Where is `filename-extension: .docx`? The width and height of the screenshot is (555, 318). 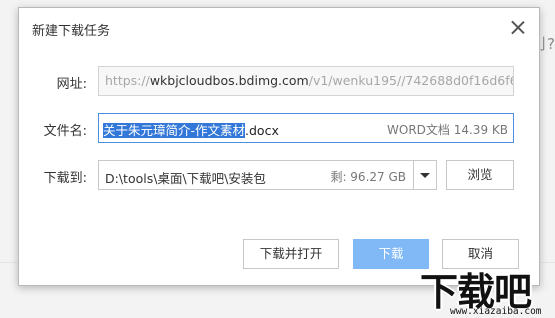 filename-extension: .docx is located at coordinates (262, 130).